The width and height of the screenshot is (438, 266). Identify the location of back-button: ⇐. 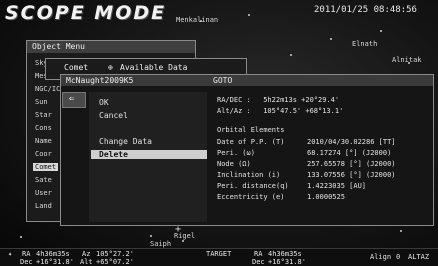
(74, 100).